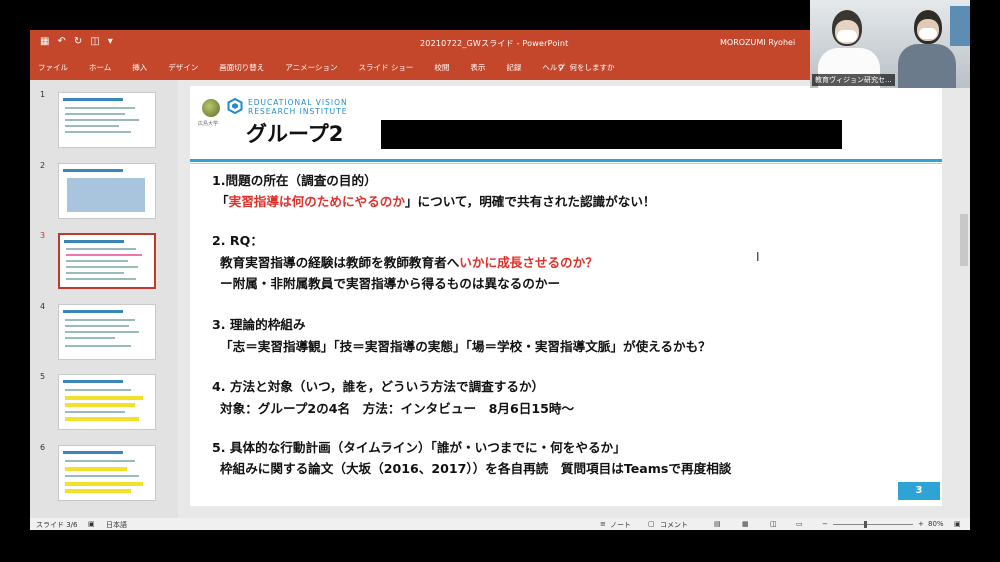 The height and width of the screenshot is (562, 1000). Describe the element at coordinates (94, 42) in the screenshot. I see `present-icon: ◫` at that location.